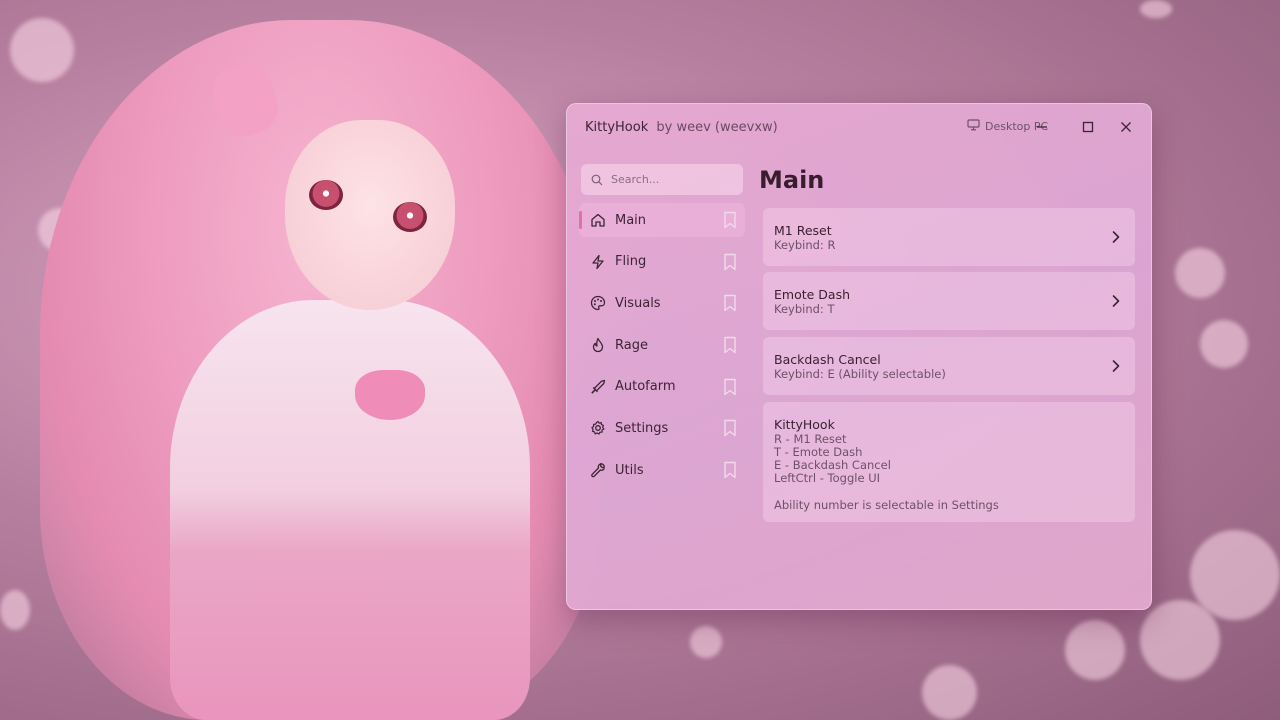  I want to click on sidebar-item-label: Visuals, so click(638, 303).